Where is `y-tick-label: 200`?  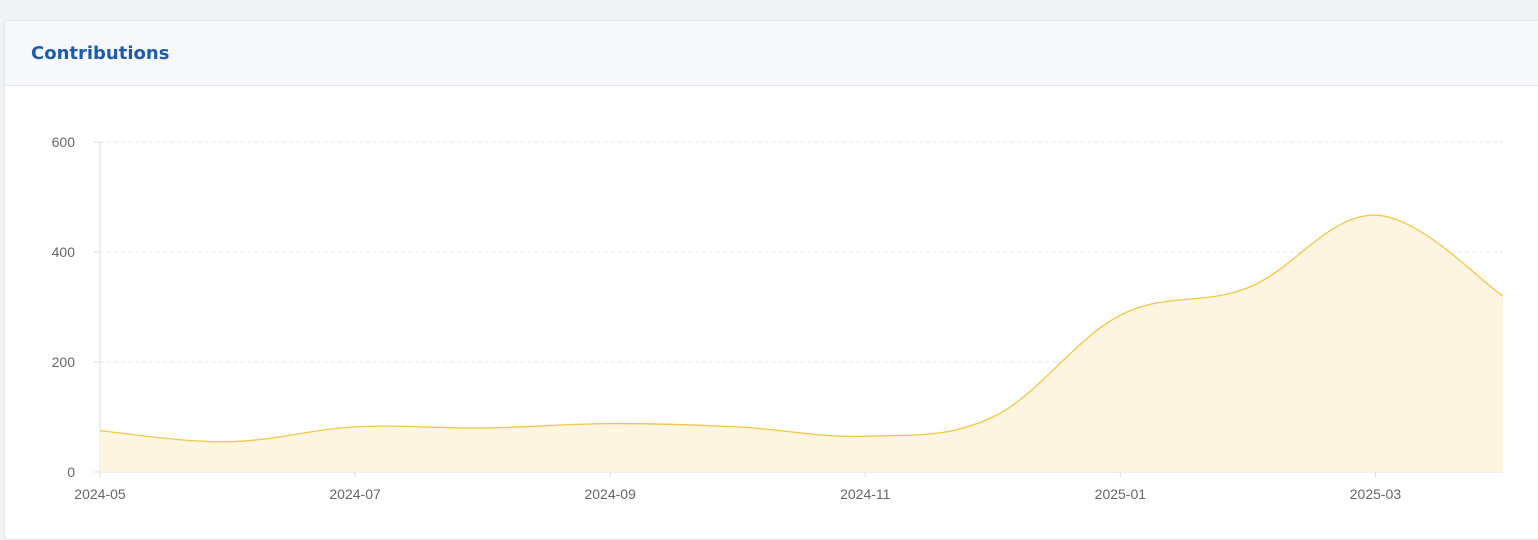 y-tick-label: 200 is located at coordinates (64, 362).